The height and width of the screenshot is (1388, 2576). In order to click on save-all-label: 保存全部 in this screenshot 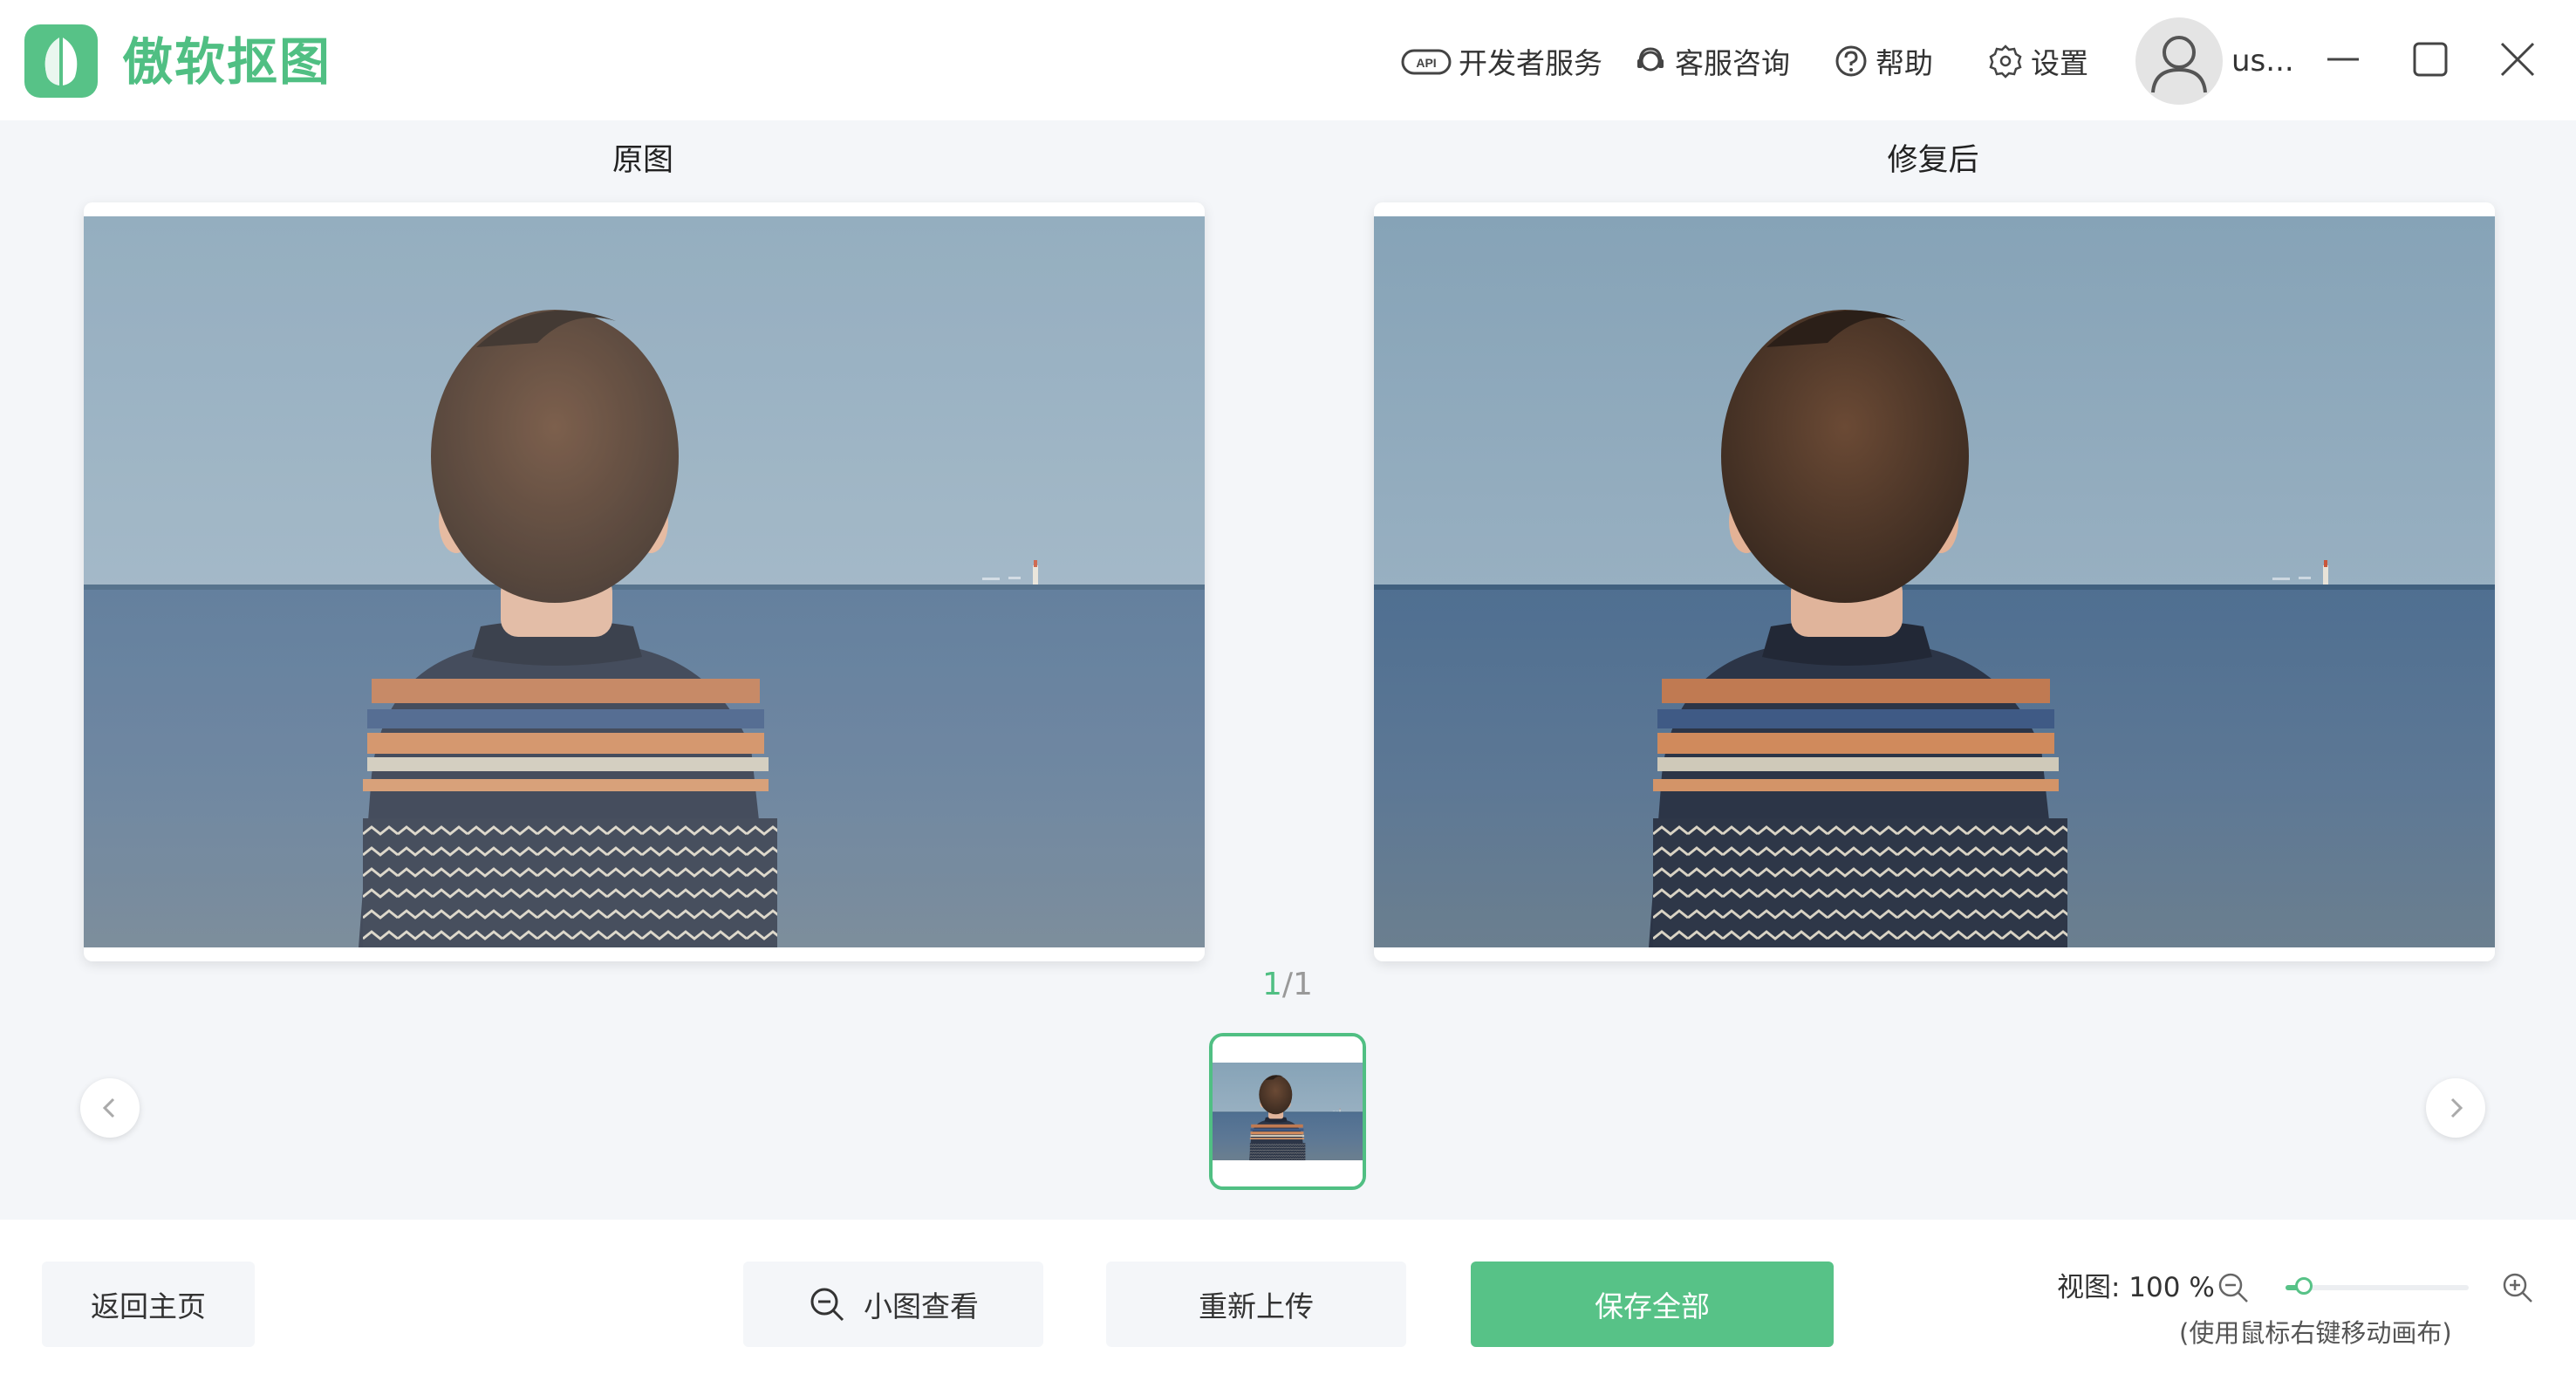, I will do `click(1652, 1306)`.